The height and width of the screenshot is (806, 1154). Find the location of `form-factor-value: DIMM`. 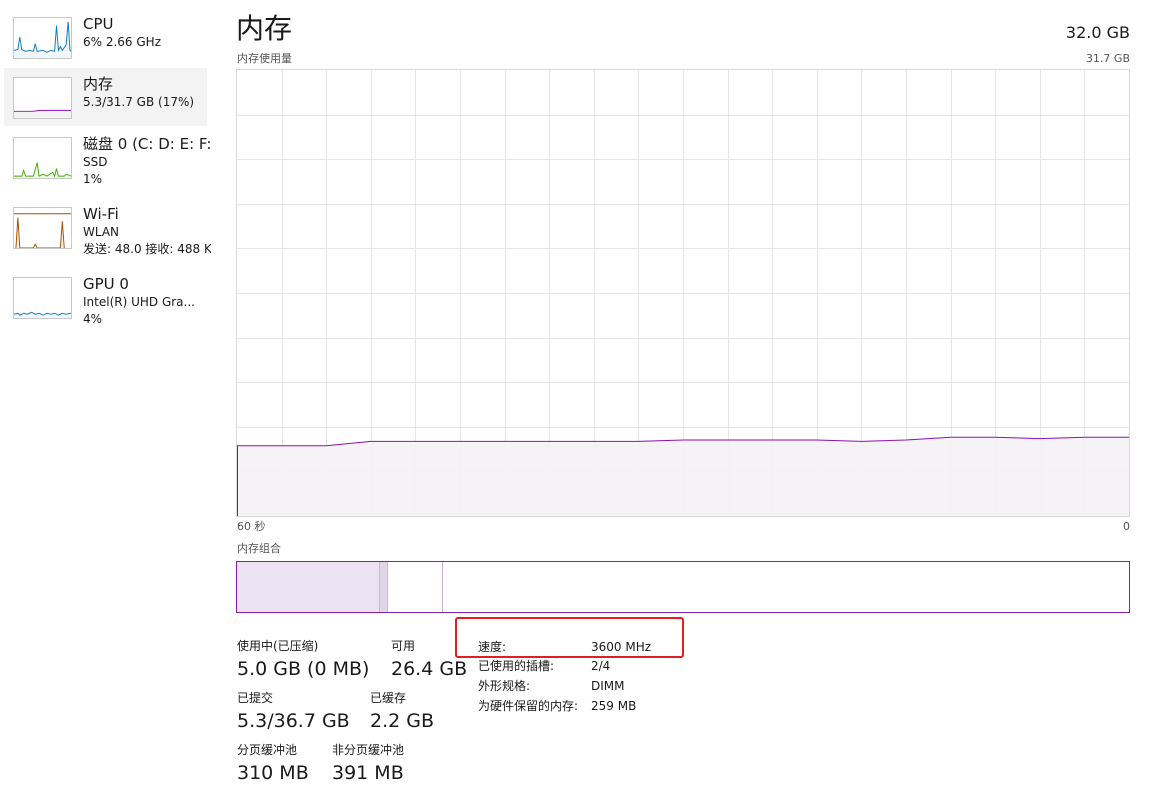

form-factor-value: DIMM is located at coordinates (608, 686).